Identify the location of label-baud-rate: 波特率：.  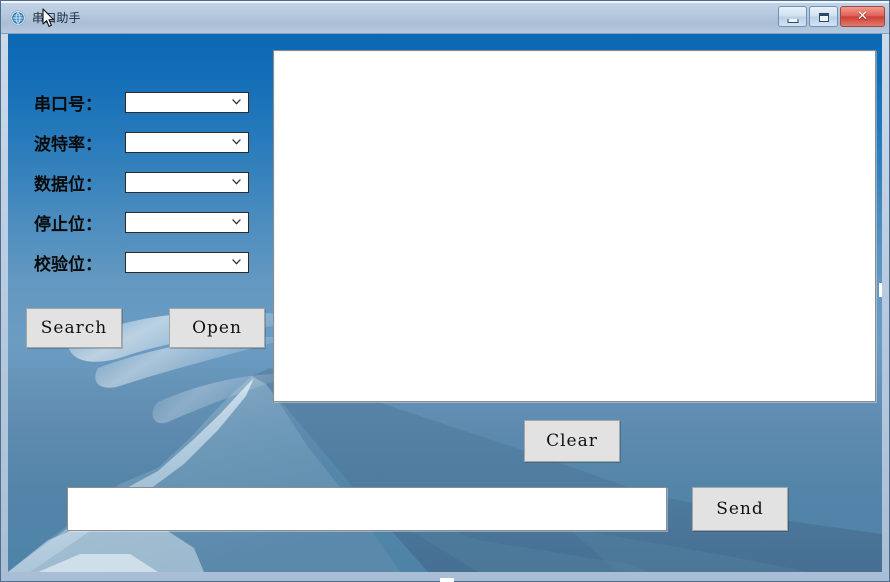
(68, 144).